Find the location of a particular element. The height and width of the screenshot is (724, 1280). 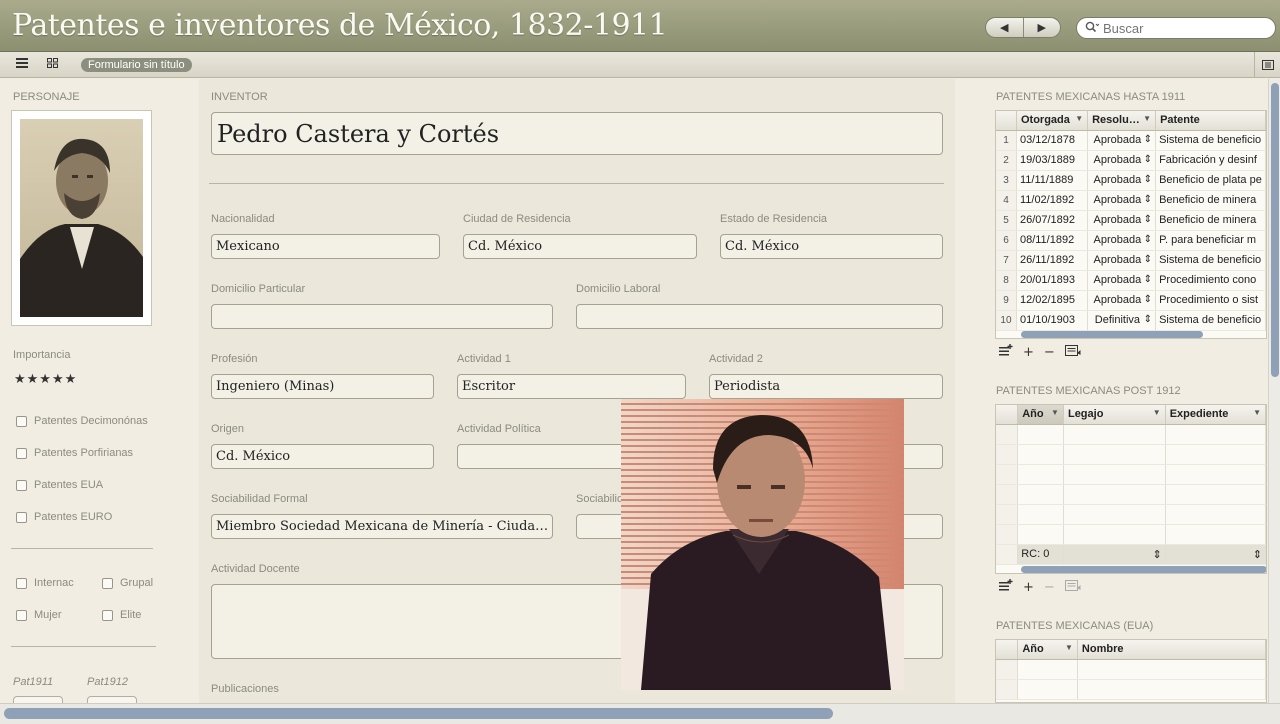

column-header-ano: Año ▼ is located at coordinates (1047, 650).